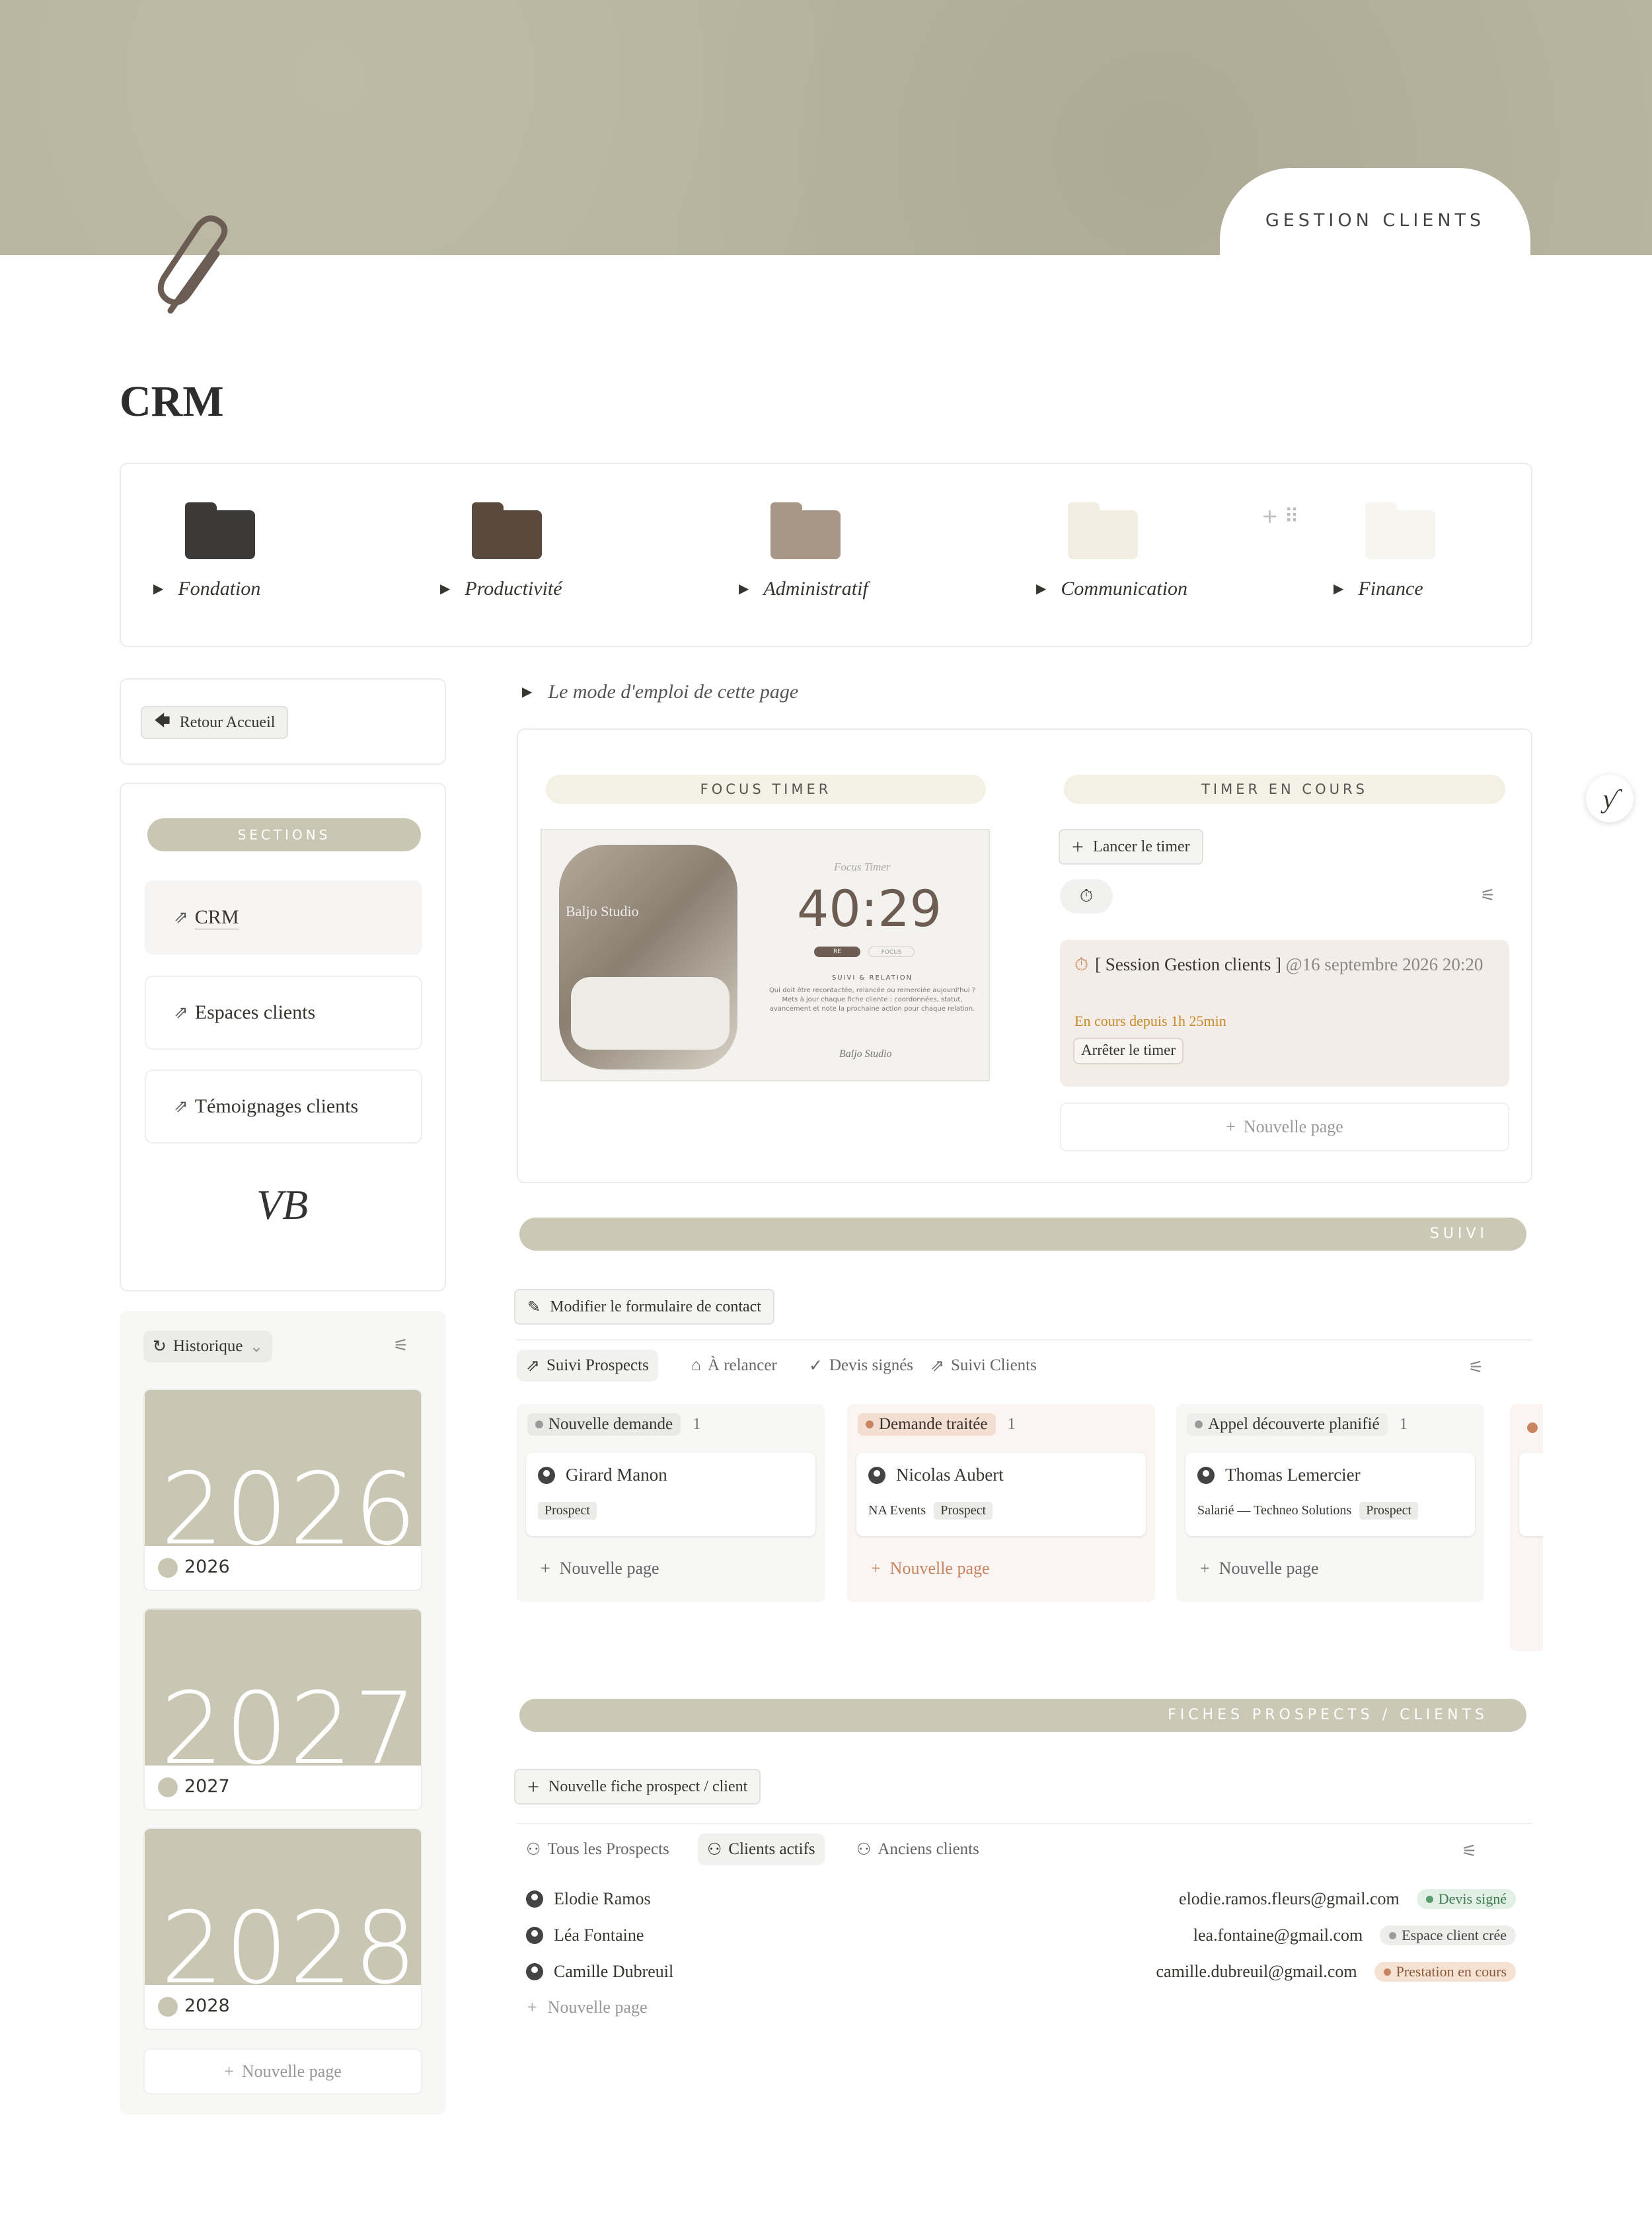  Describe the element at coordinates (1610, 799) in the screenshot. I see `side-widget-icon: ƴ` at that location.